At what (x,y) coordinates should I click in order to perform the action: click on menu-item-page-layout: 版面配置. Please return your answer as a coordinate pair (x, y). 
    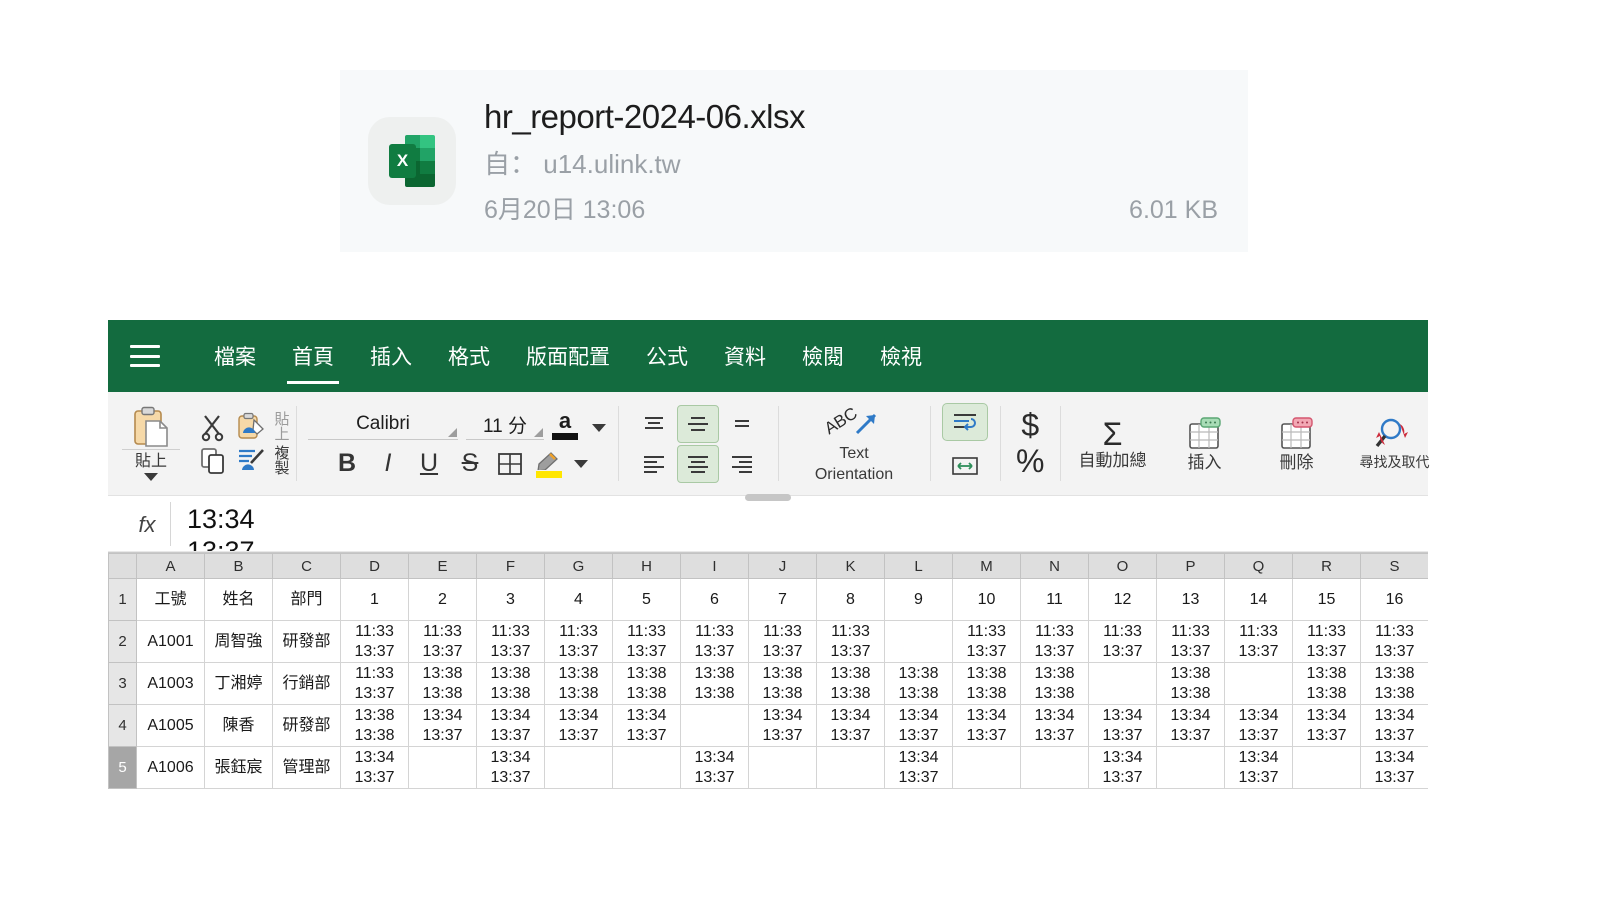
    Looking at the image, I should click on (568, 356).